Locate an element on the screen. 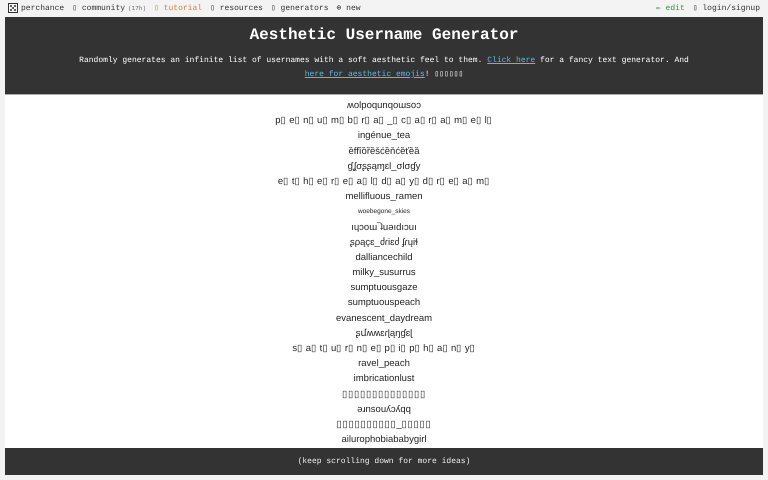 This screenshot has height=480, width=768. description: Randomly generates an infinite list of usernames with a soft aesthetic feel to them. Click here for a fancy text generator. And here for aesthetic emojis! ▯▯▯▯▯▯ is located at coordinates (384, 68).